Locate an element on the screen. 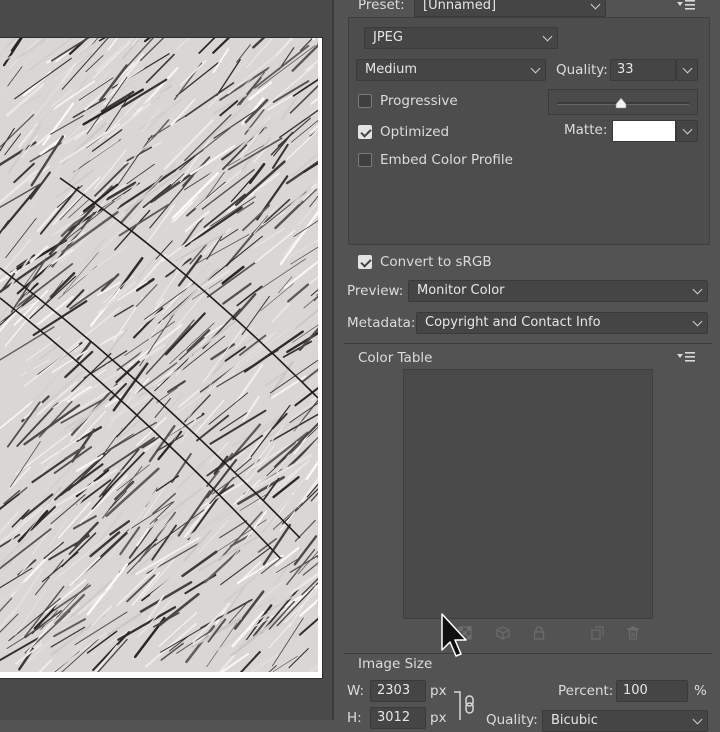 The width and height of the screenshot is (720, 732). preview-dropdown: Monitor Color is located at coordinates (558, 291).